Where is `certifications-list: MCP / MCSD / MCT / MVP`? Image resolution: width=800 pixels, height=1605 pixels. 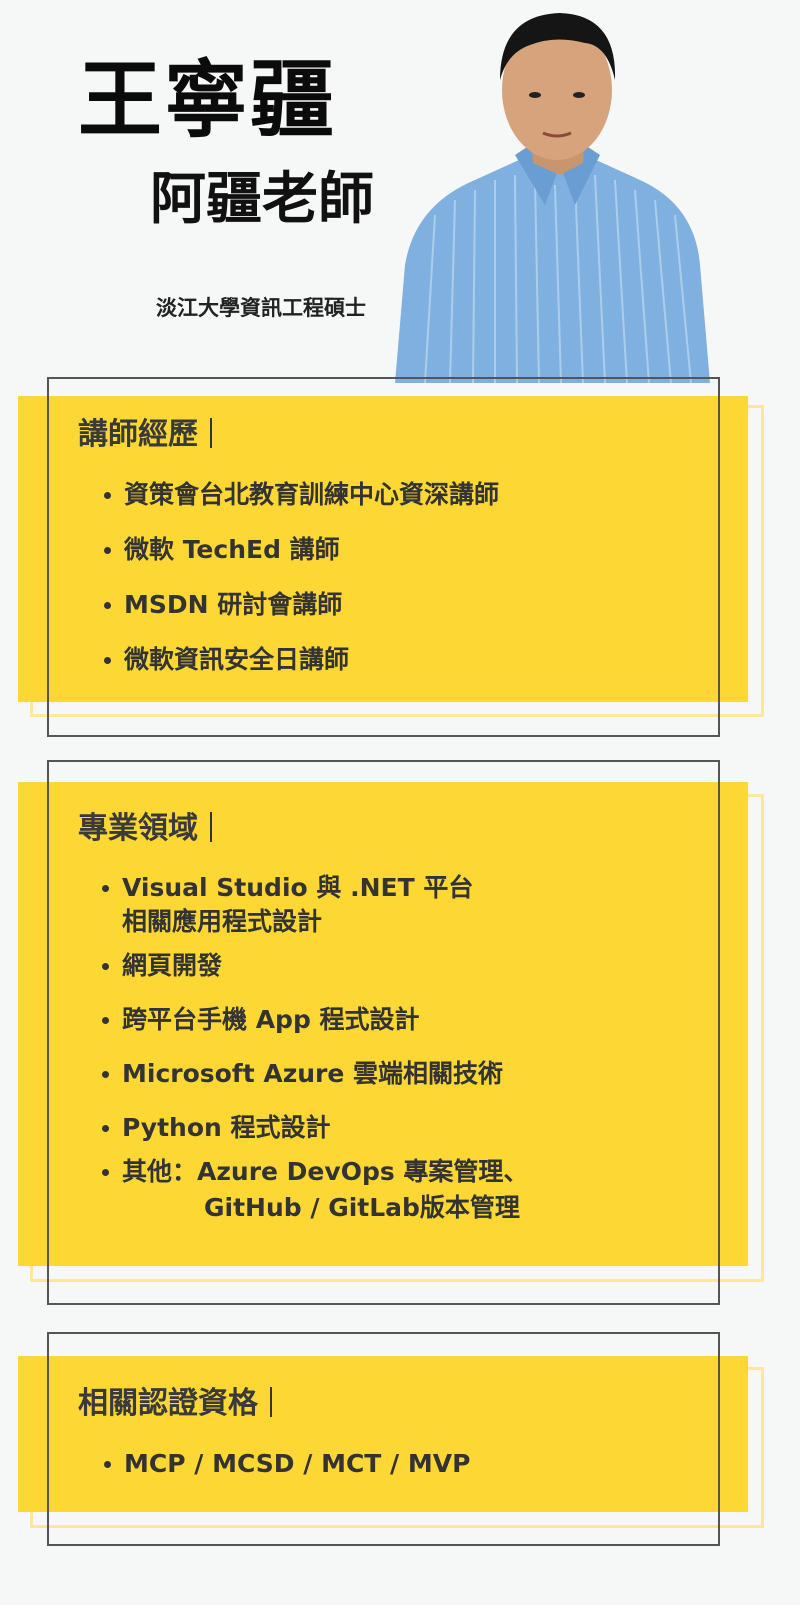 certifications-list: MCP / MCSD / MCT / MVP is located at coordinates (286, 1464).